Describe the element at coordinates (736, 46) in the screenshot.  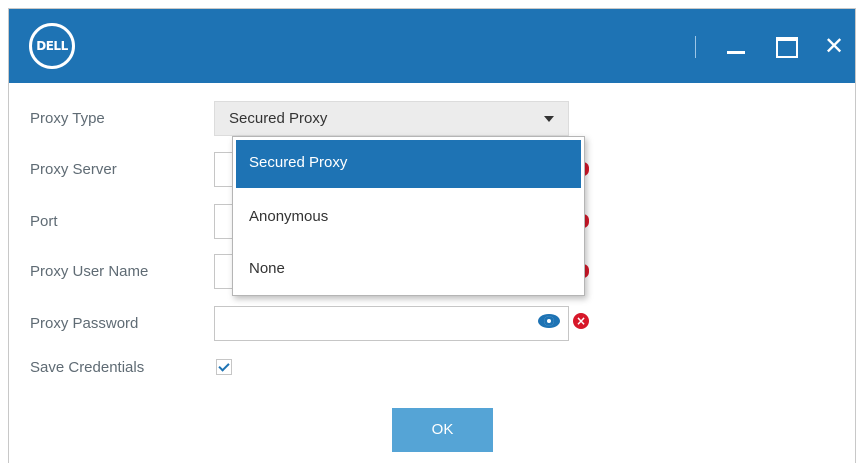
I see `minimize-button` at that location.